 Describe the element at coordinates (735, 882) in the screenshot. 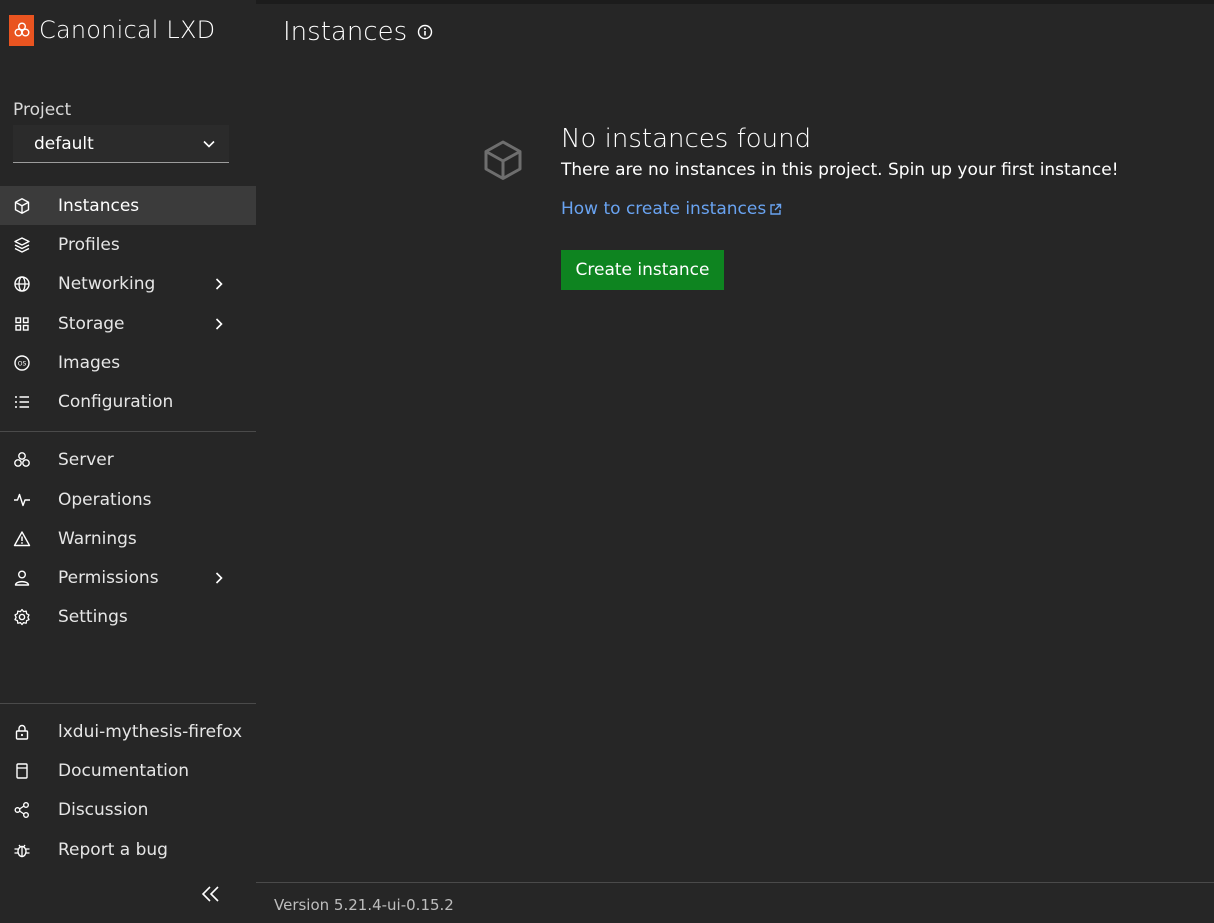

I see `footer-divider` at that location.